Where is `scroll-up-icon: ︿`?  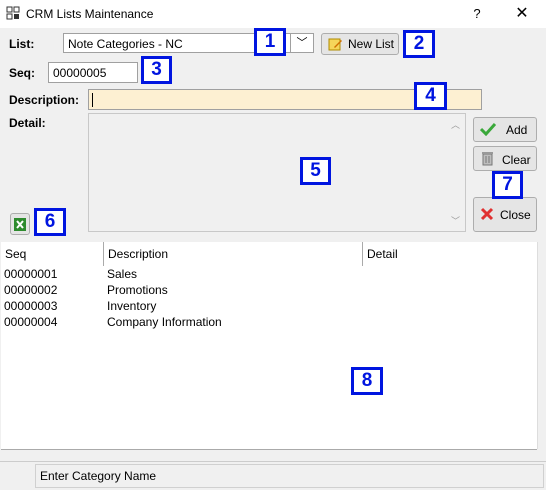
scroll-up-icon: ︿ is located at coordinates (455, 124).